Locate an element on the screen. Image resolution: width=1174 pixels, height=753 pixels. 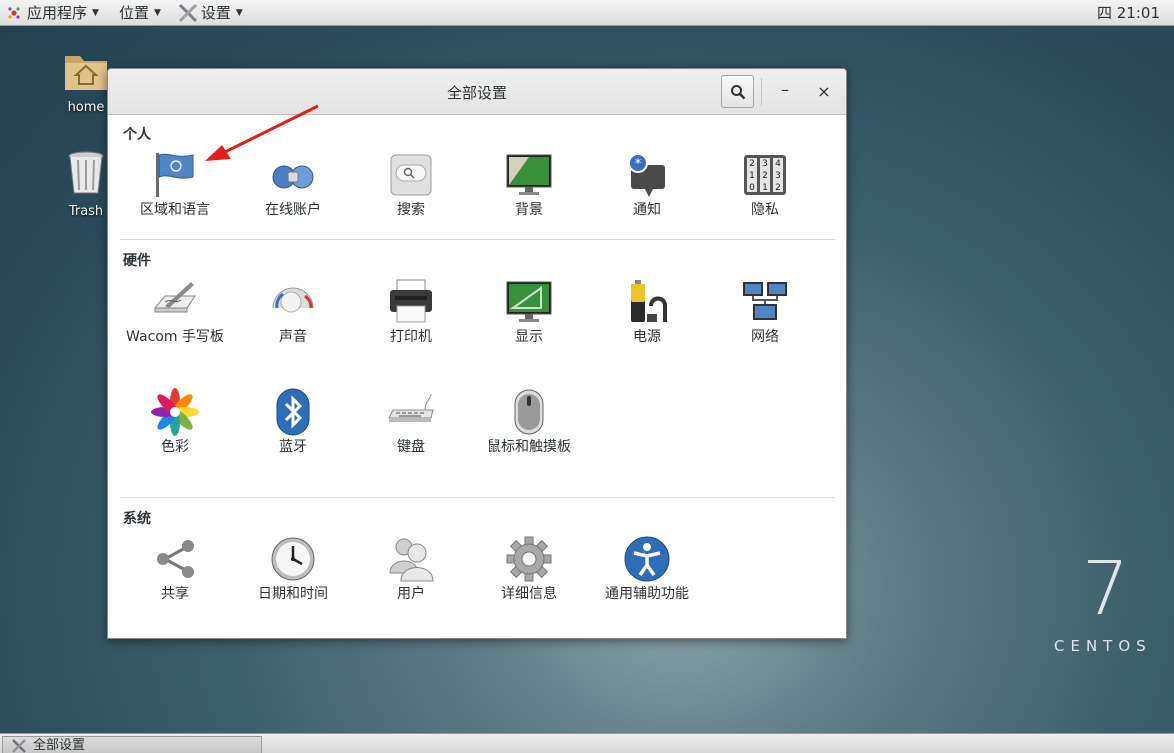
window-titlebar: 全部设置 – × is located at coordinates (477, 92).